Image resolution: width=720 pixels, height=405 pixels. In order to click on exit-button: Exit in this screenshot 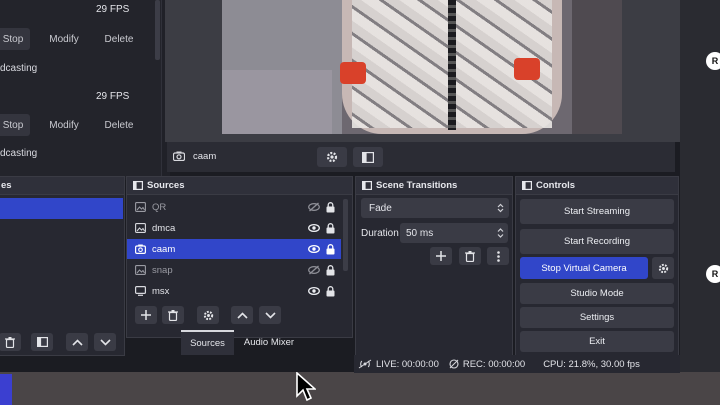, I will do `click(597, 341)`.